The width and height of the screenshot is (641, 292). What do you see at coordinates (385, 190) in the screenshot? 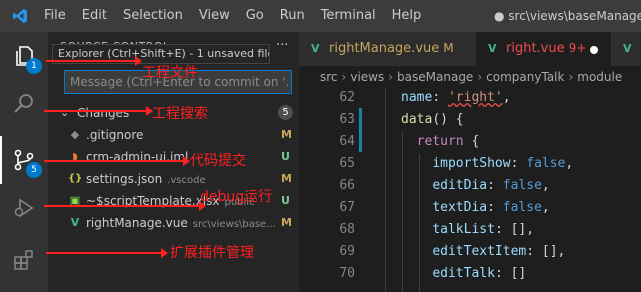
I see `indent-guide` at bounding box center [385, 190].